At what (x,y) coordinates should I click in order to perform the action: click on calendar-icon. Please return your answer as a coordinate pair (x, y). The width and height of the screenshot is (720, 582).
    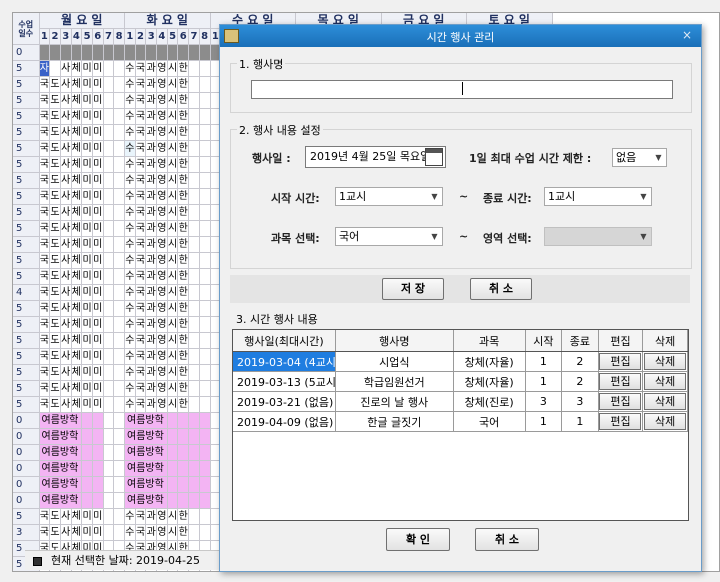
    Looking at the image, I should click on (434, 157).